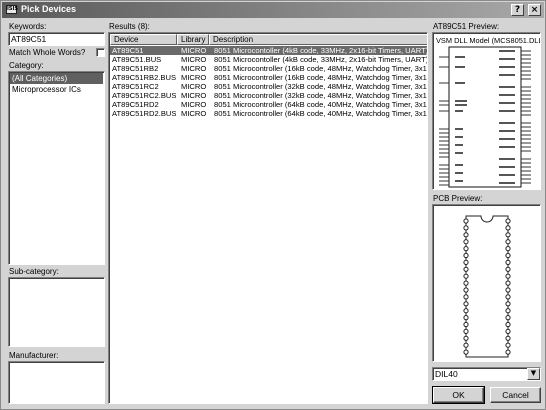 This screenshot has width=546, height=410. What do you see at coordinates (56, 382) in the screenshot?
I see `manufacturer-list` at bounding box center [56, 382].